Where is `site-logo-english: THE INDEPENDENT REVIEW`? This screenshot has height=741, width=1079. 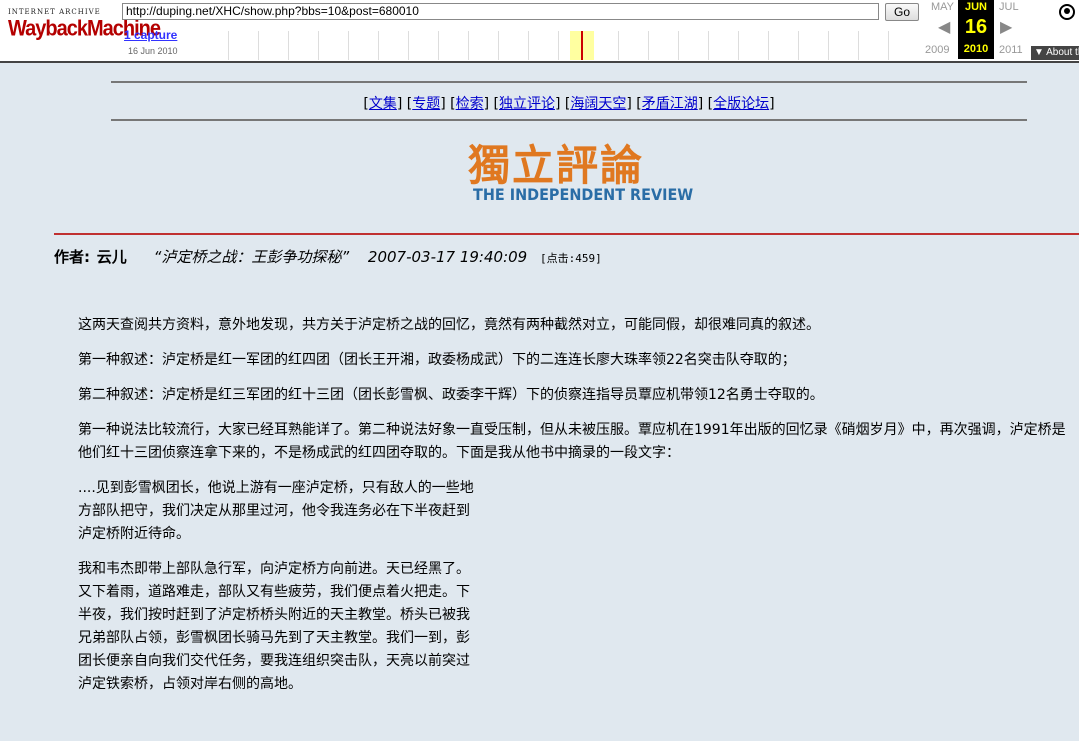
site-logo-english: THE INDEPENDENT REVIEW is located at coordinates (583, 194).